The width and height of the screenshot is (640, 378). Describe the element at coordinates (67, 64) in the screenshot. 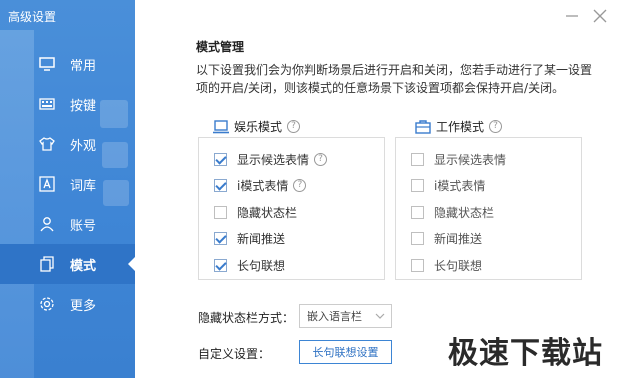

I see `sidebar-item-common: 常用` at that location.